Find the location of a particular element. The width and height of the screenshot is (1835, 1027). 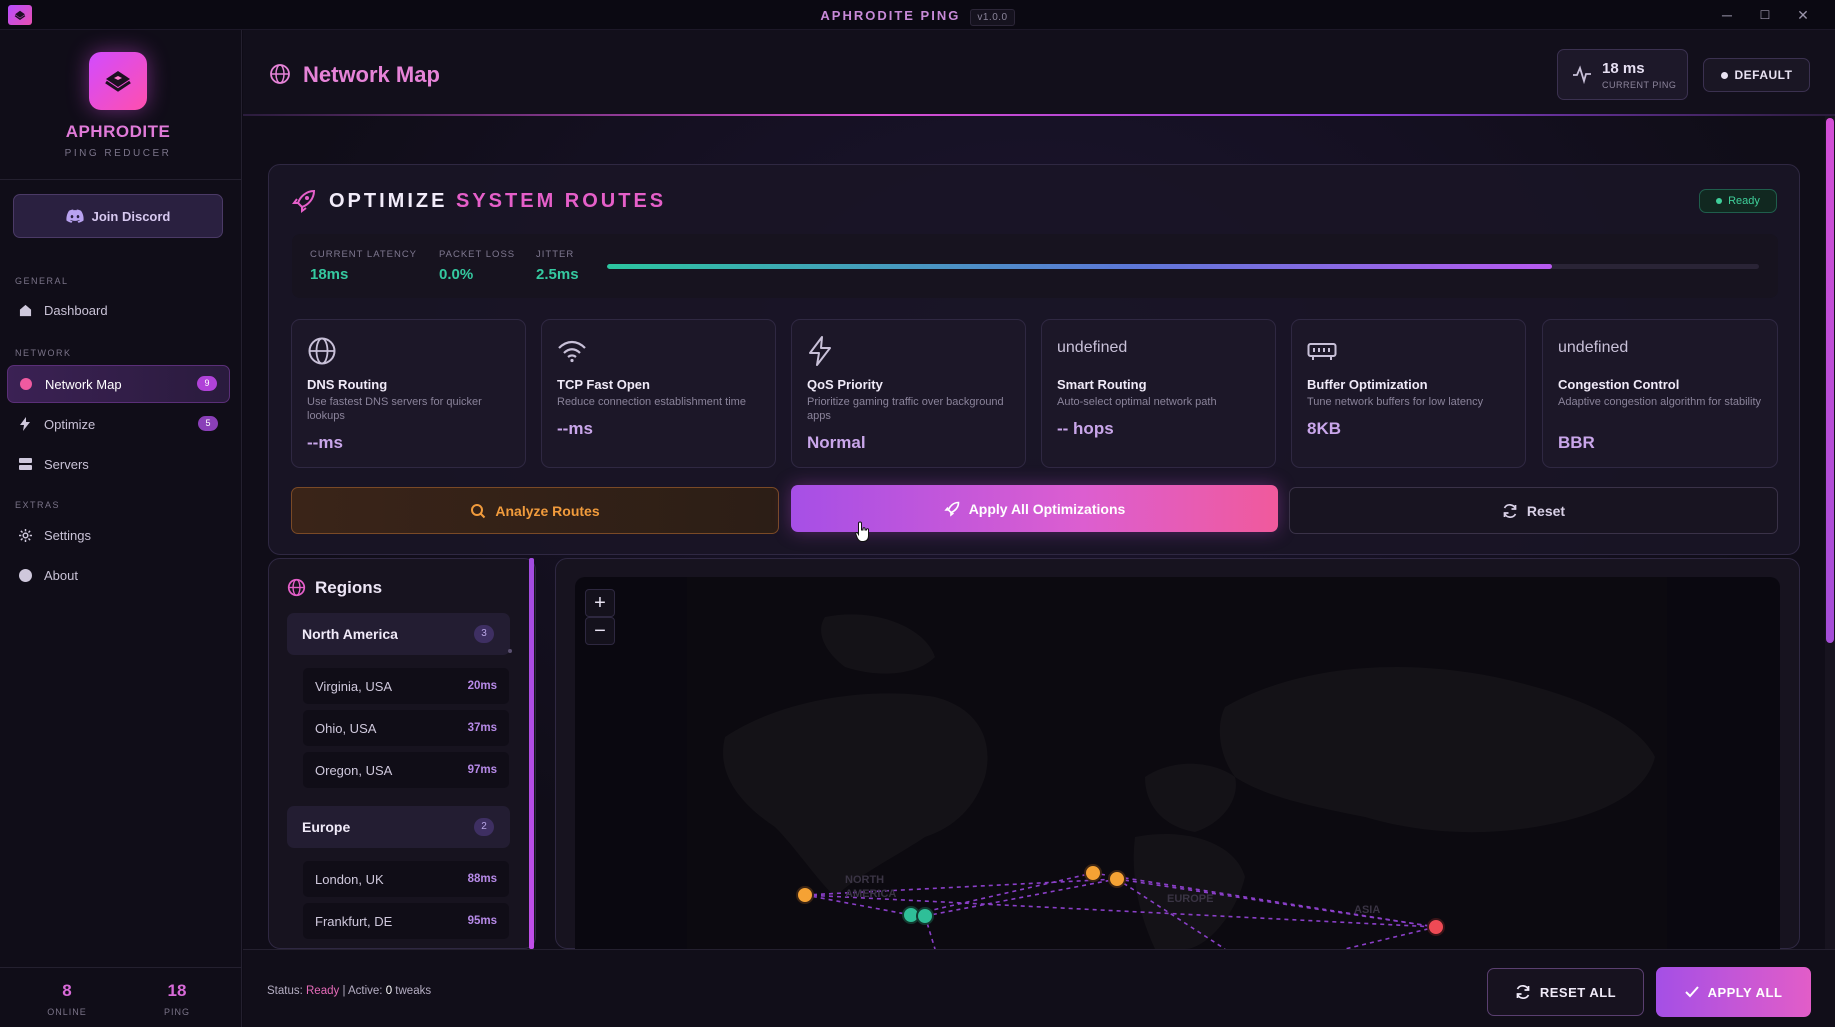

join-discord-button: Join Discord is located at coordinates (118, 216).